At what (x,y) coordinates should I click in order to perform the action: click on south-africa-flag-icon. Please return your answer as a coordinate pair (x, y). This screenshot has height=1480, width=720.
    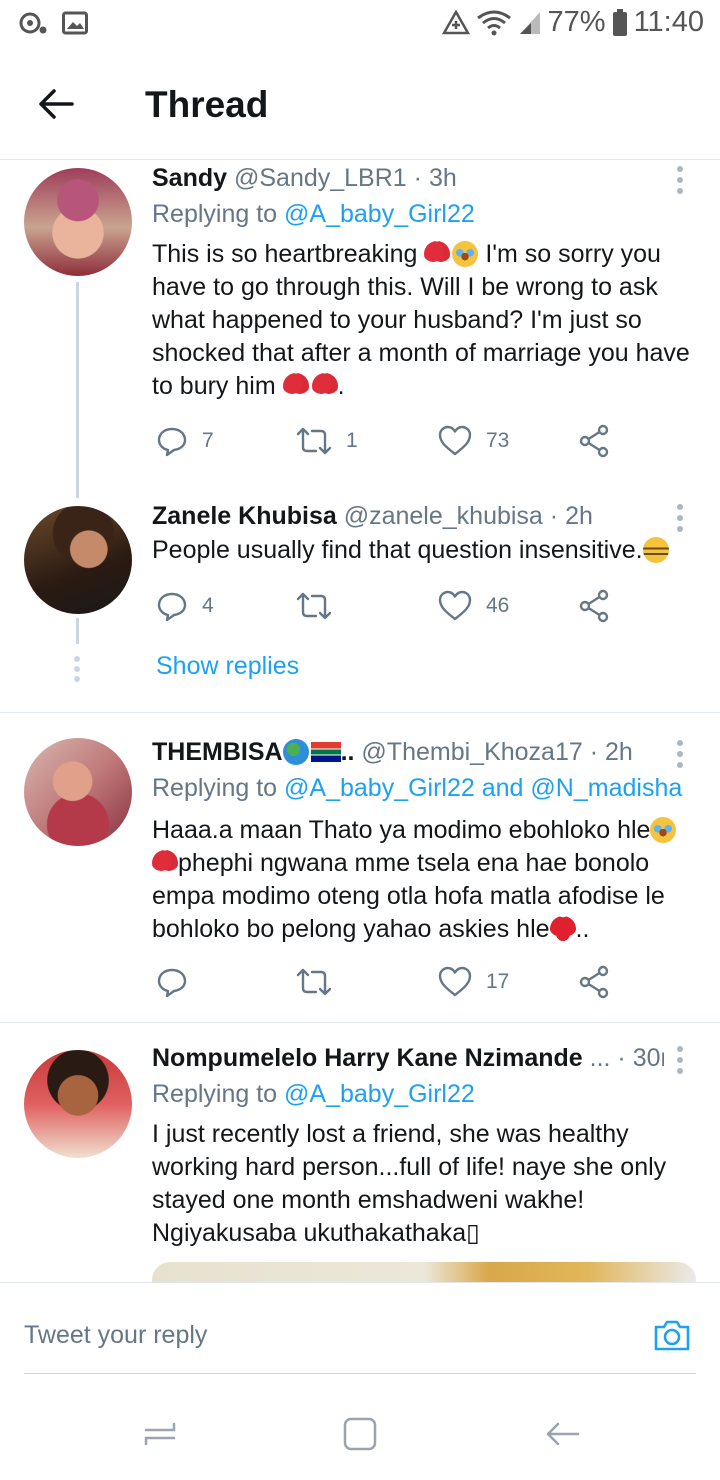
    Looking at the image, I should click on (325, 752).